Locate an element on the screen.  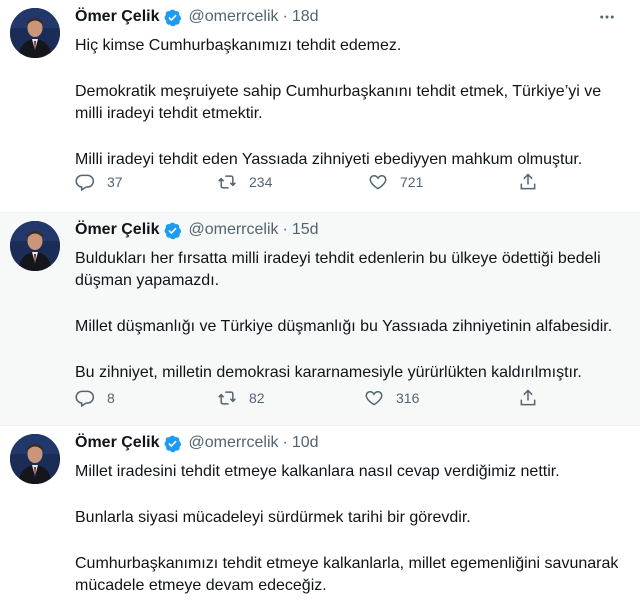
retweet-button: 234 is located at coordinates (244, 182).